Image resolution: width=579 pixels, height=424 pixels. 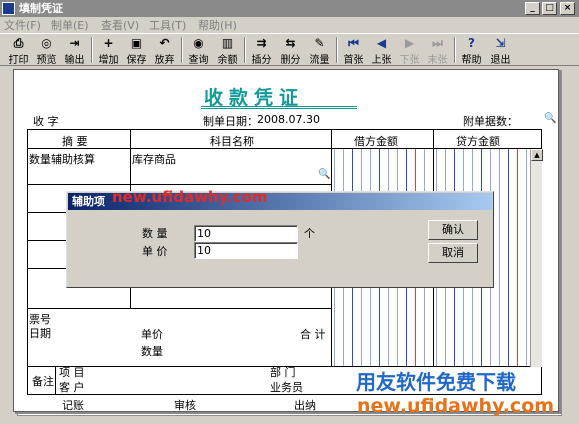 I want to click on maximize-button: □, so click(x=549, y=8).